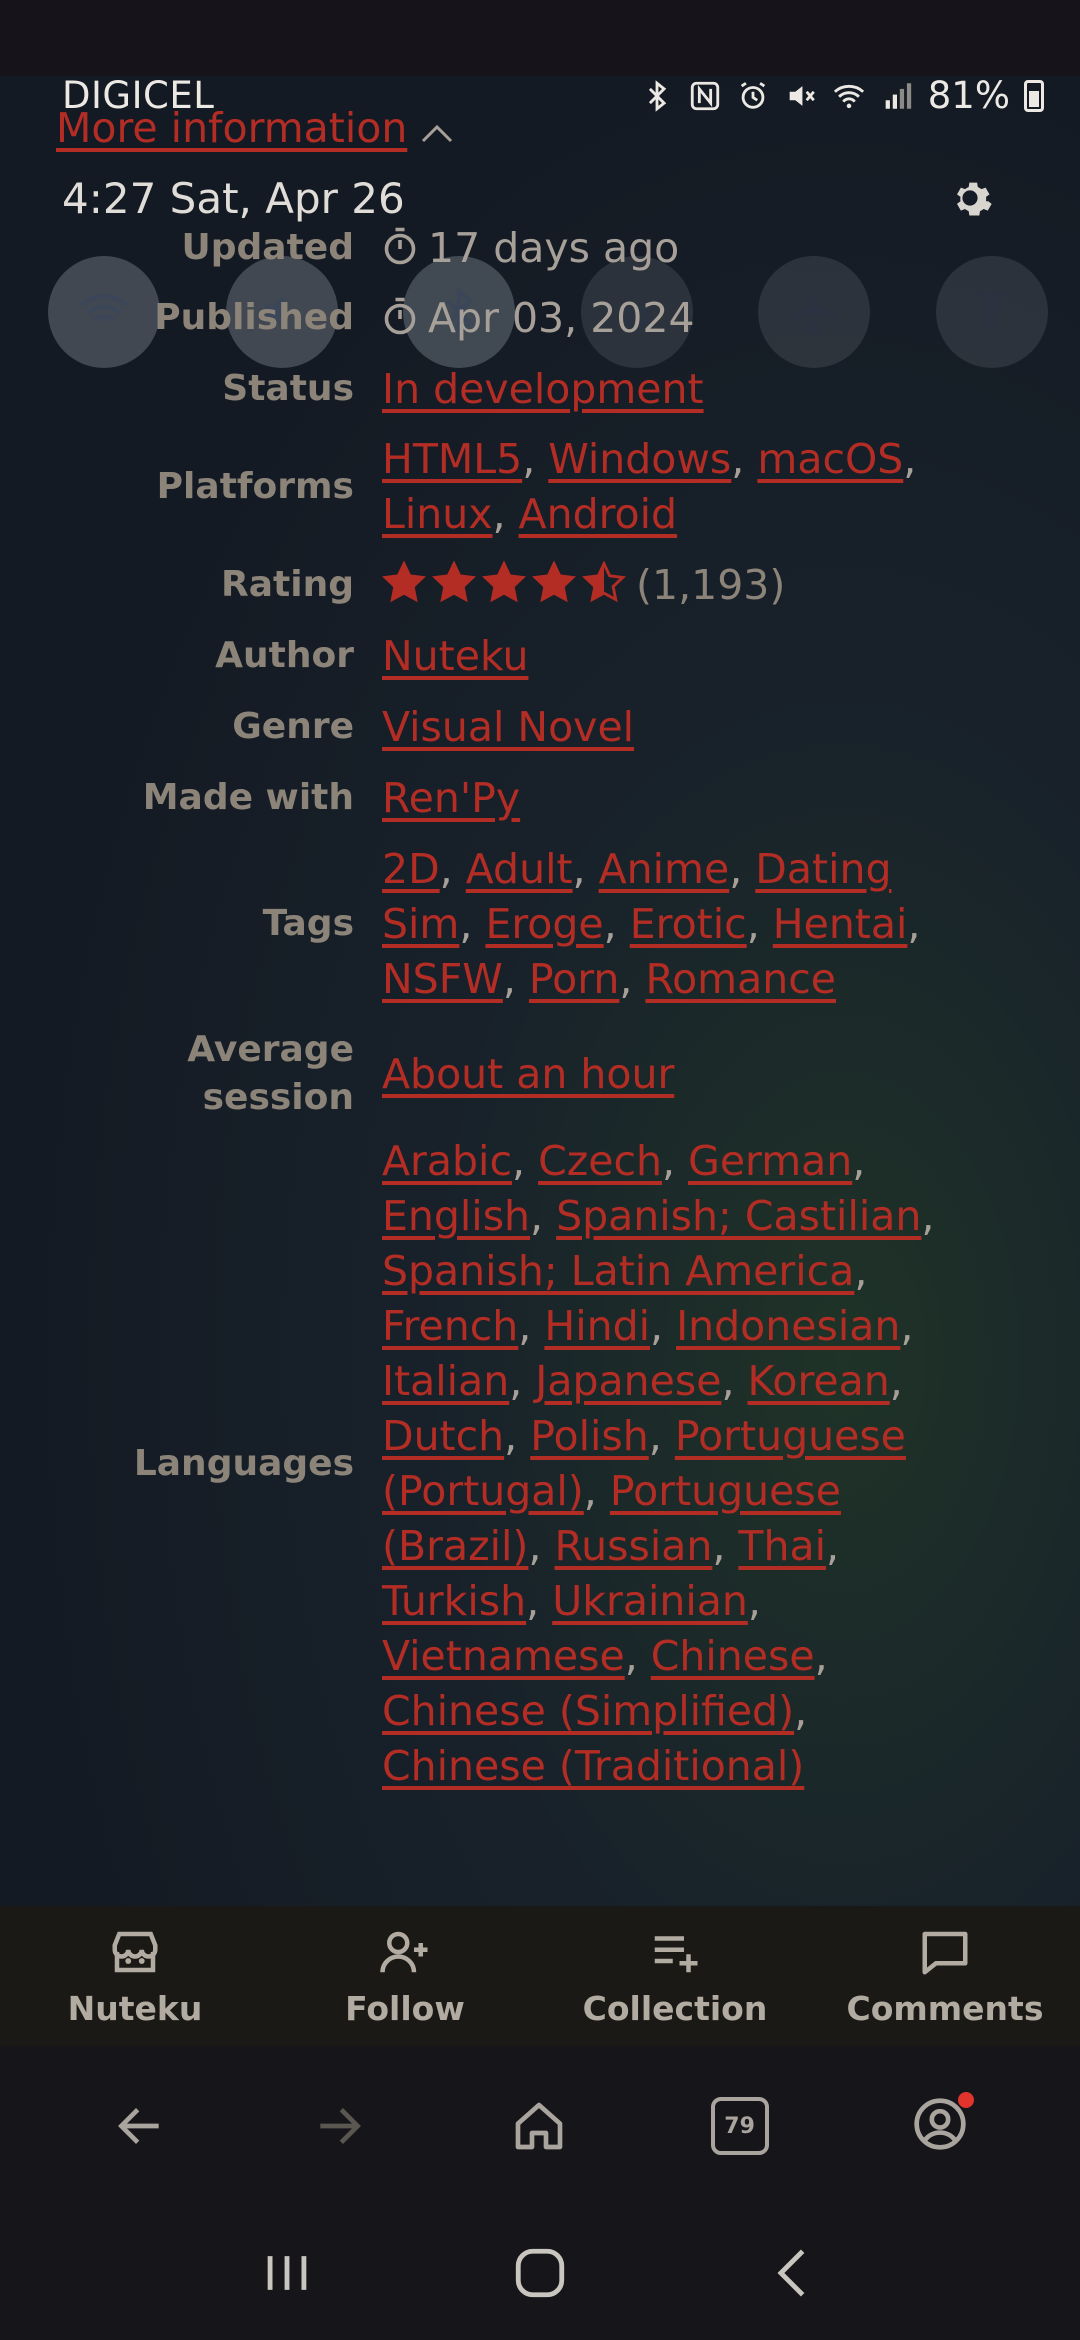 Image resolution: width=1080 pixels, height=2340 pixels. I want to click on language-link: Spanish; Castilian, so click(738, 1216).